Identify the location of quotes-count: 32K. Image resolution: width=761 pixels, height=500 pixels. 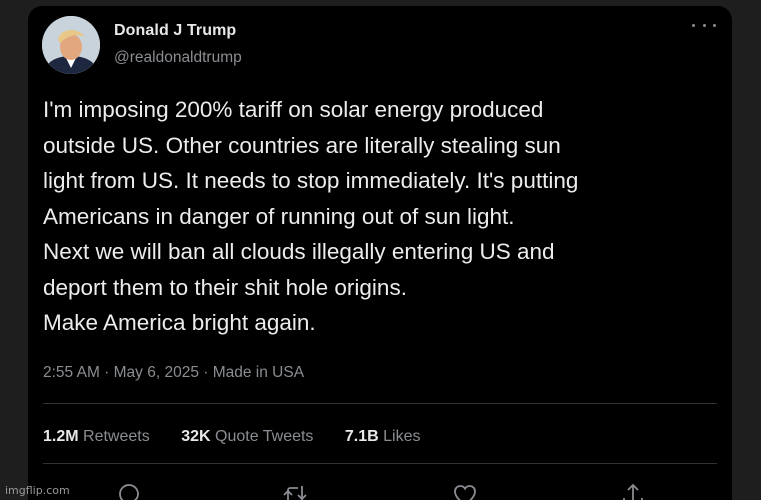
(196, 436).